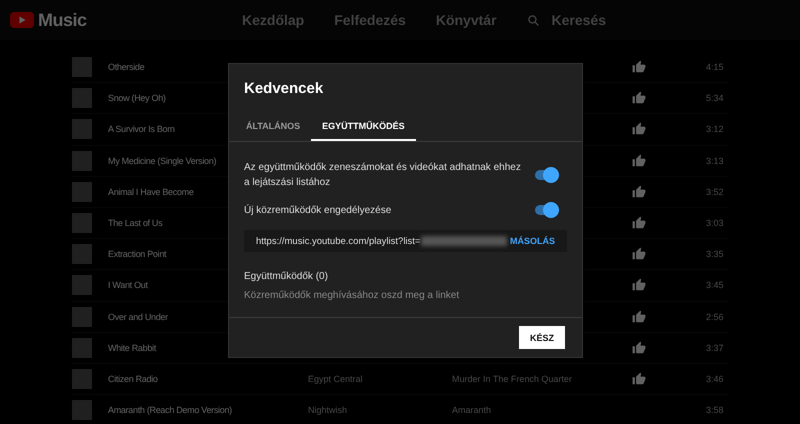 The image size is (800, 424). What do you see at coordinates (62, 20) in the screenshot?
I see `logo-text: Music` at bounding box center [62, 20].